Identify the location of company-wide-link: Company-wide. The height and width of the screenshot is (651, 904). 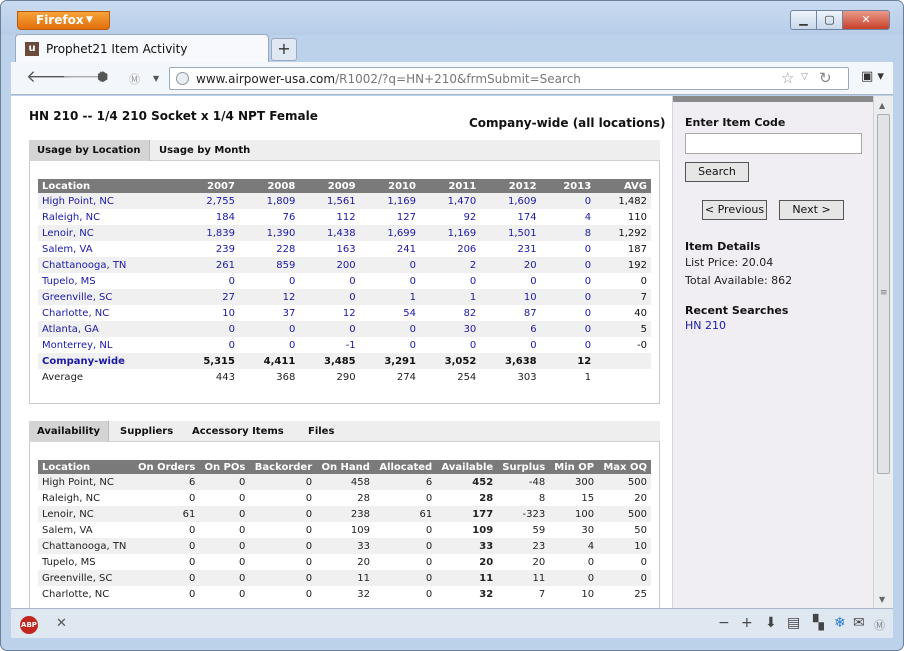
(108, 361).